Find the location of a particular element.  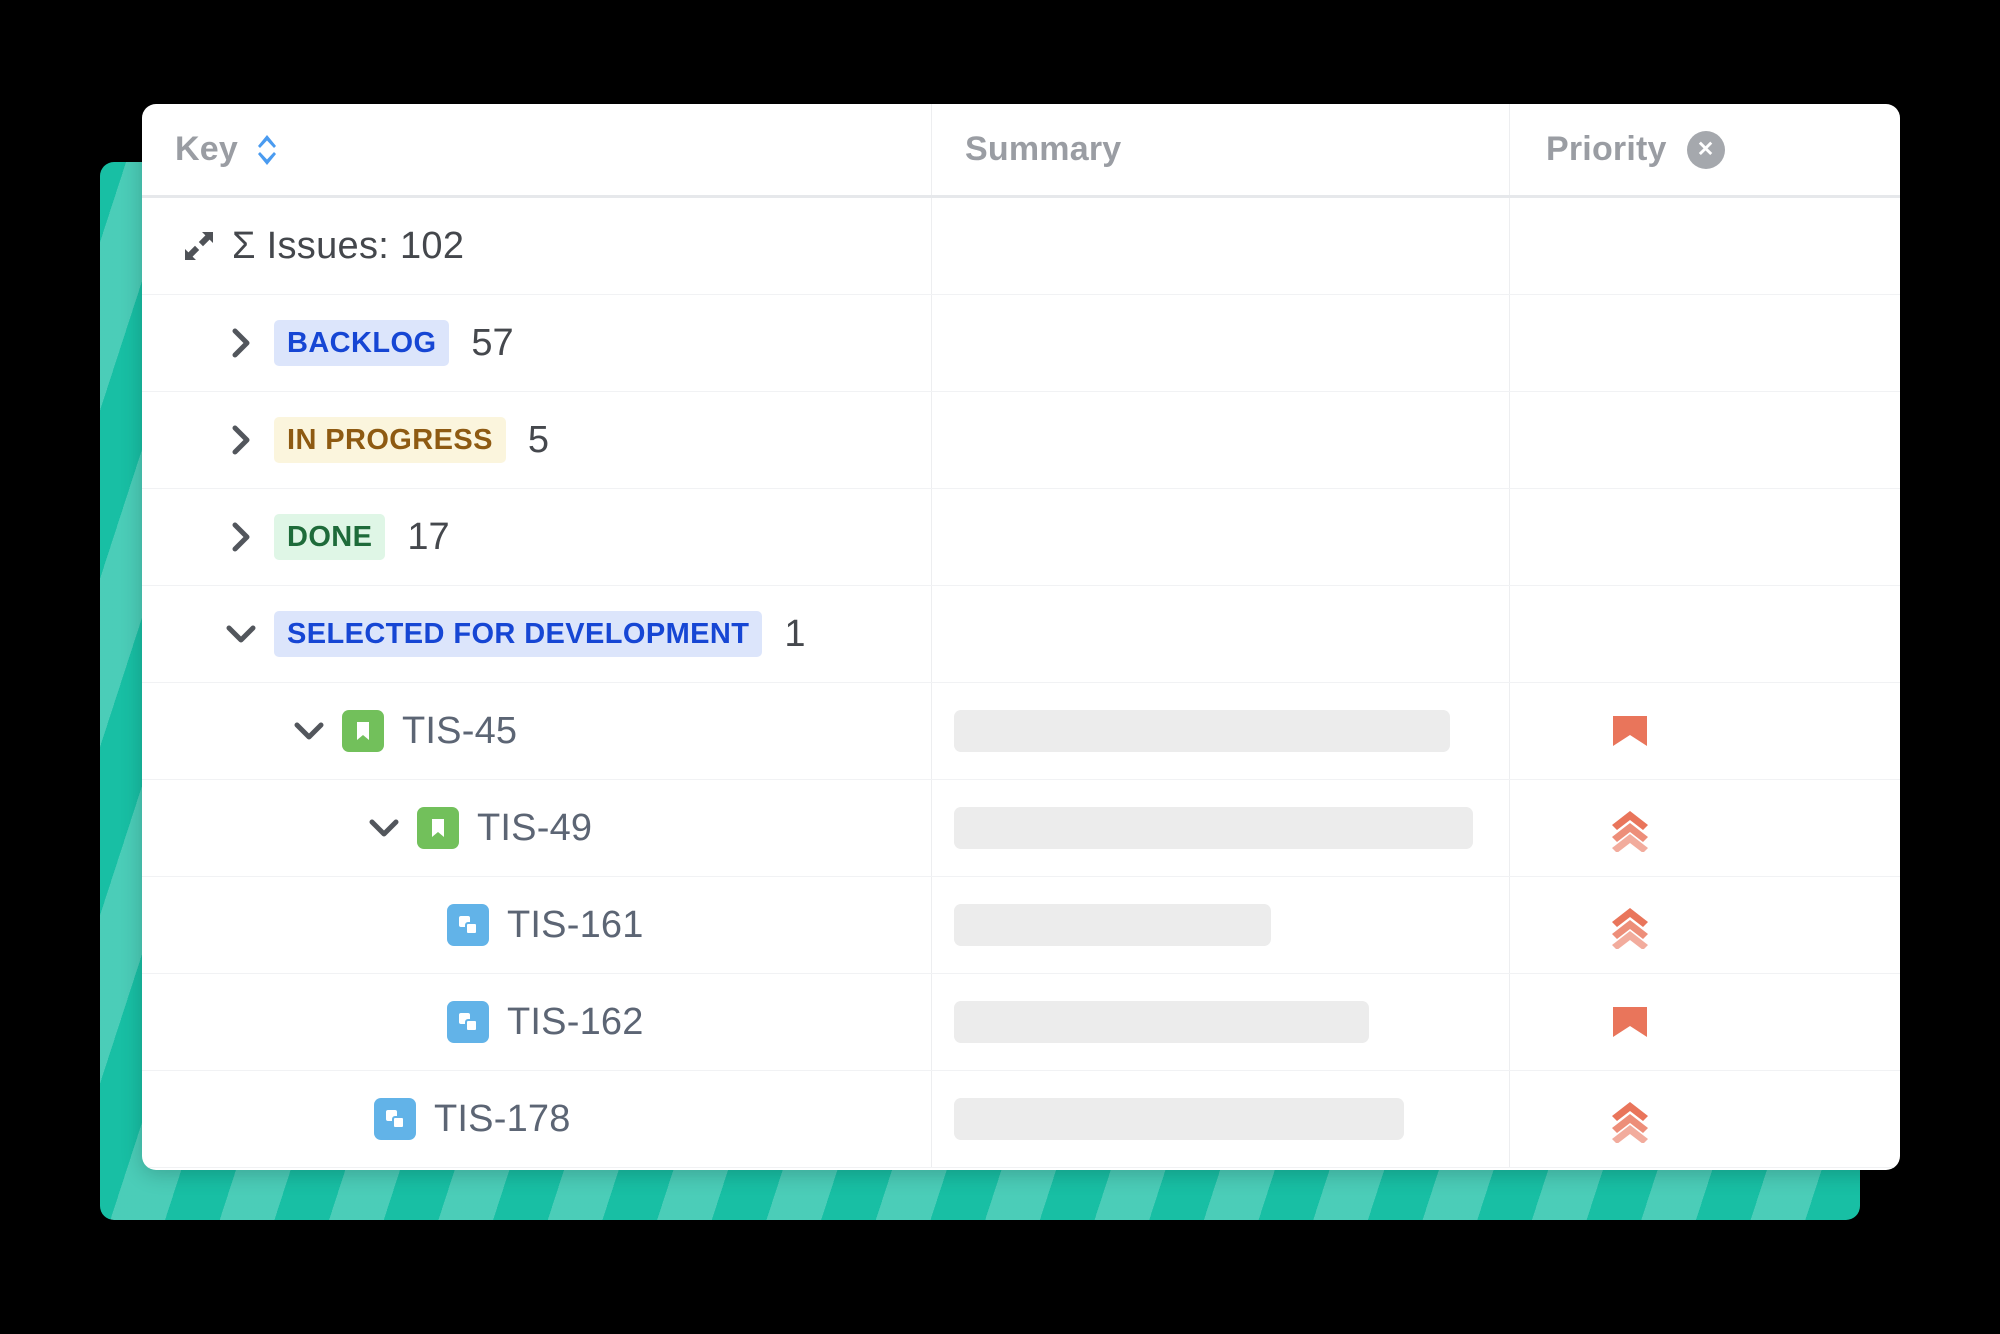

table-row: TIS-161 is located at coordinates (1021, 925).